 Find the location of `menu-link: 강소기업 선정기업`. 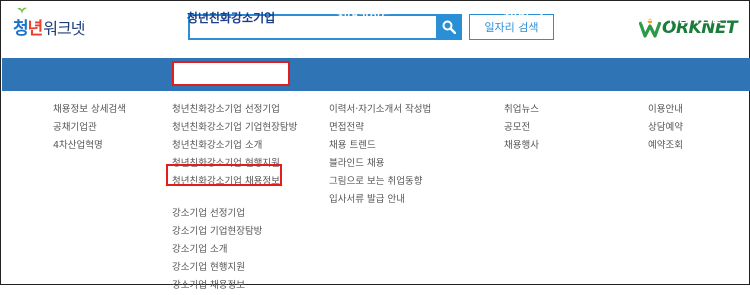

menu-link: 강소기업 선정기업 is located at coordinates (234, 214).